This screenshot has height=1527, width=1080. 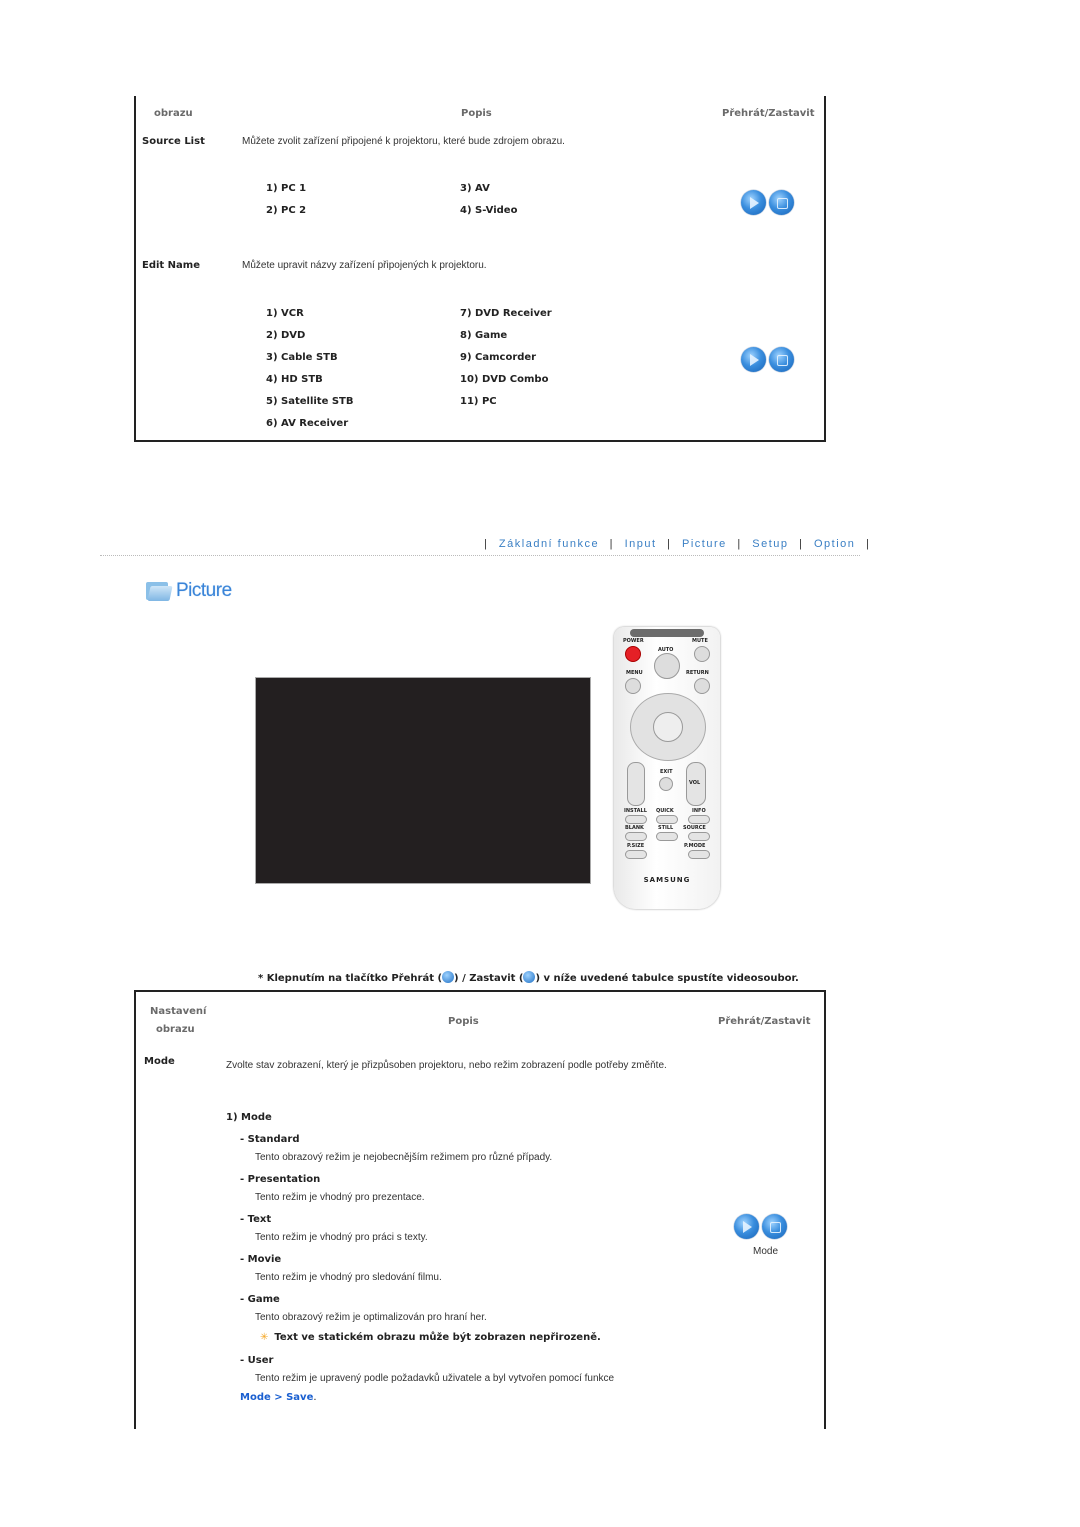 What do you see at coordinates (760, 1226) in the screenshot?
I see `mode-media-controls` at bounding box center [760, 1226].